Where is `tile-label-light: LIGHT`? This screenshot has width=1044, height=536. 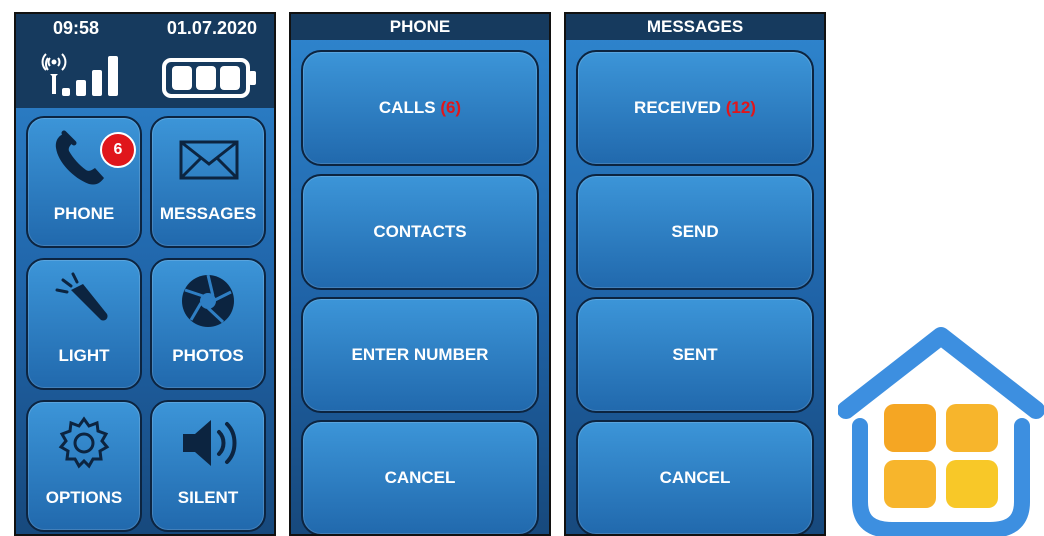
tile-label-light: LIGHT is located at coordinates (84, 355).